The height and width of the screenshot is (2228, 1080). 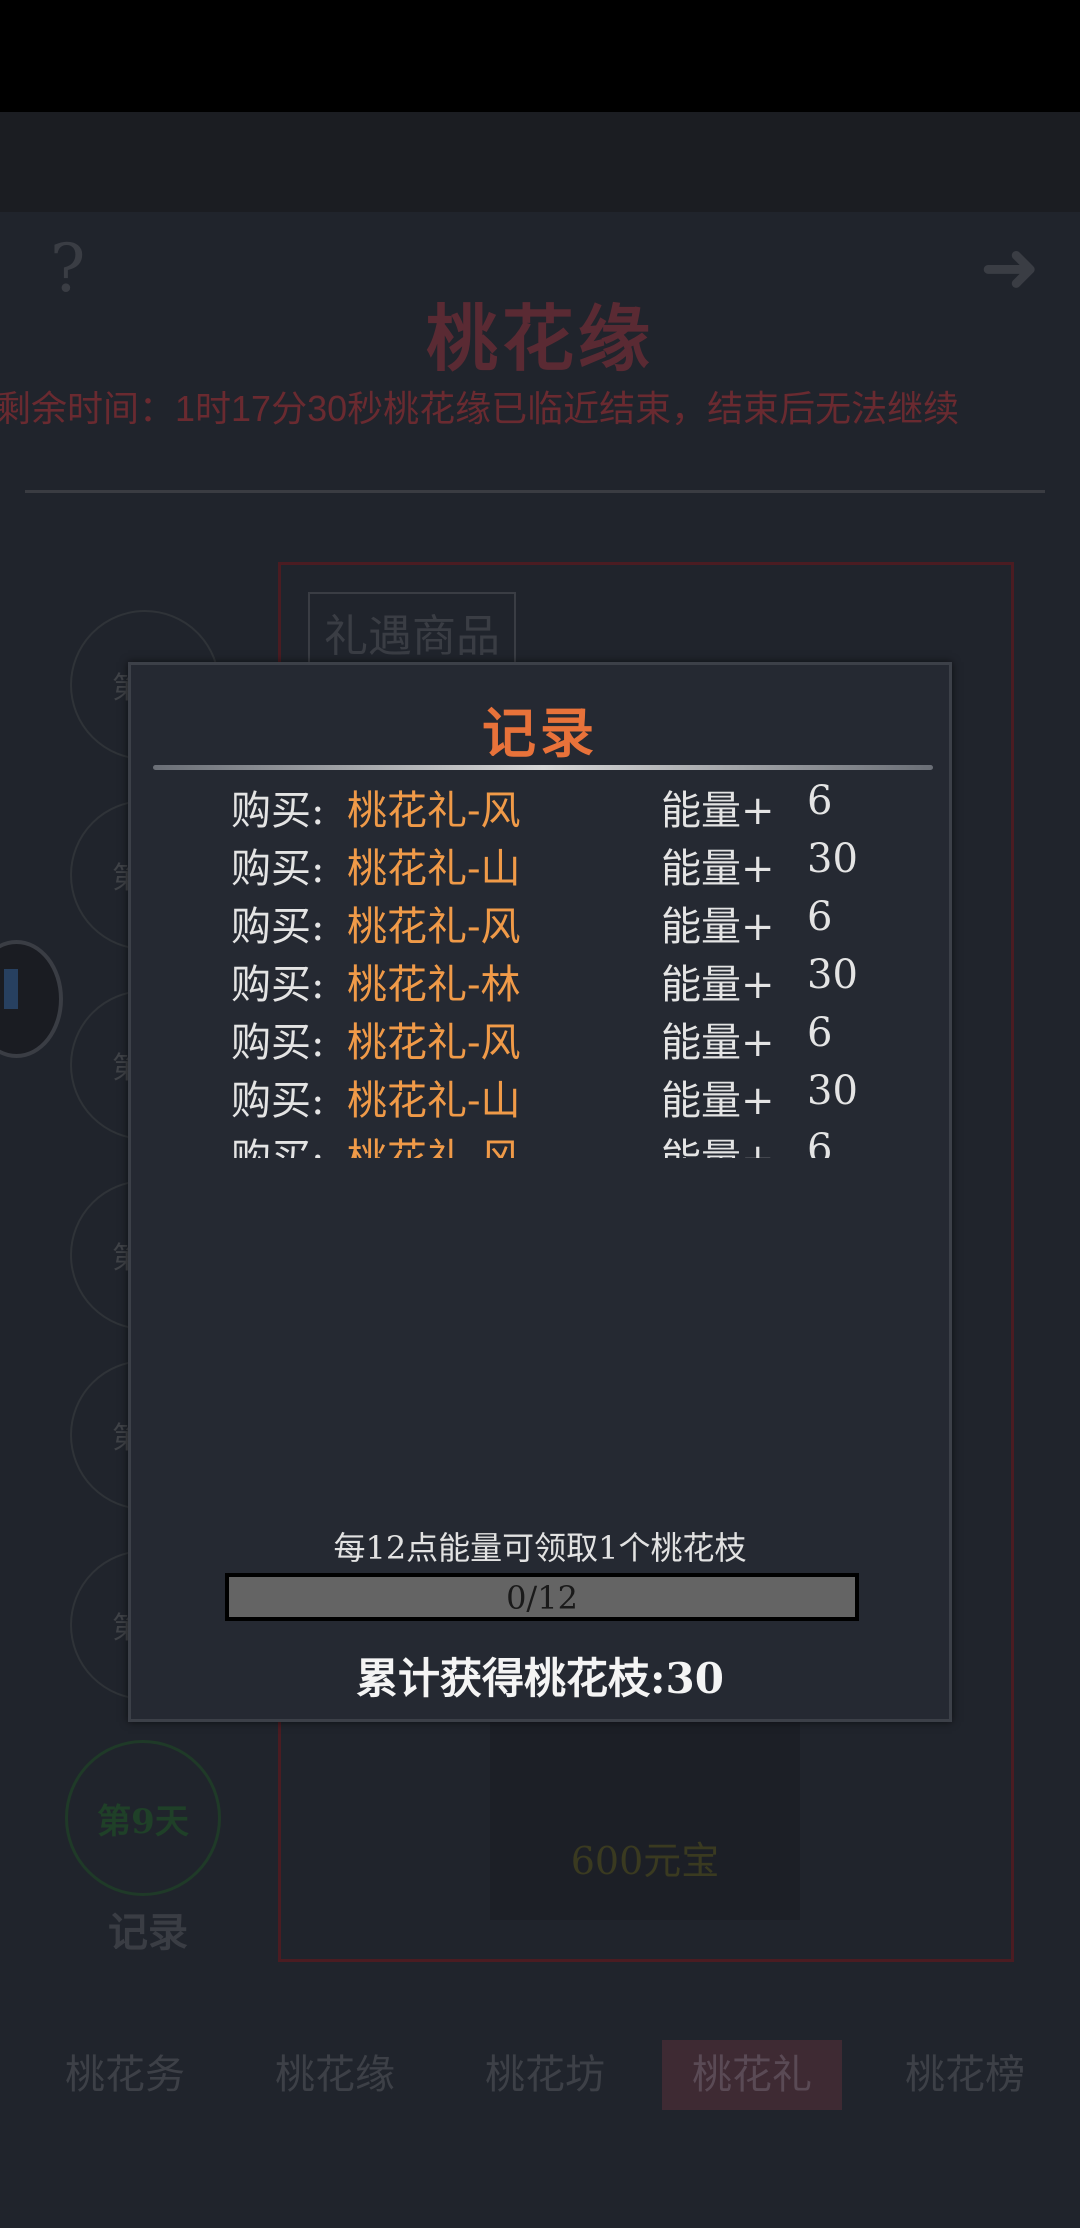 What do you see at coordinates (480, 408) in the screenshot?
I see `countdown-text: 剩余时间：1时17分30秒桃花缘已临近结束，结束后无法继续` at bounding box center [480, 408].